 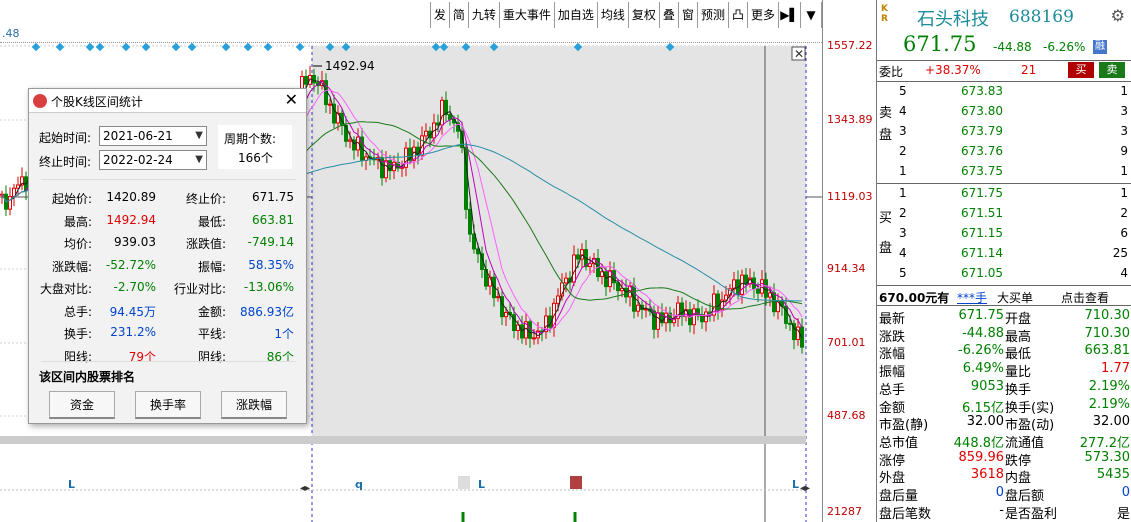 What do you see at coordinates (983, 369) in the screenshot?
I see `stat-value: 6.49%` at bounding box center [983, 369].